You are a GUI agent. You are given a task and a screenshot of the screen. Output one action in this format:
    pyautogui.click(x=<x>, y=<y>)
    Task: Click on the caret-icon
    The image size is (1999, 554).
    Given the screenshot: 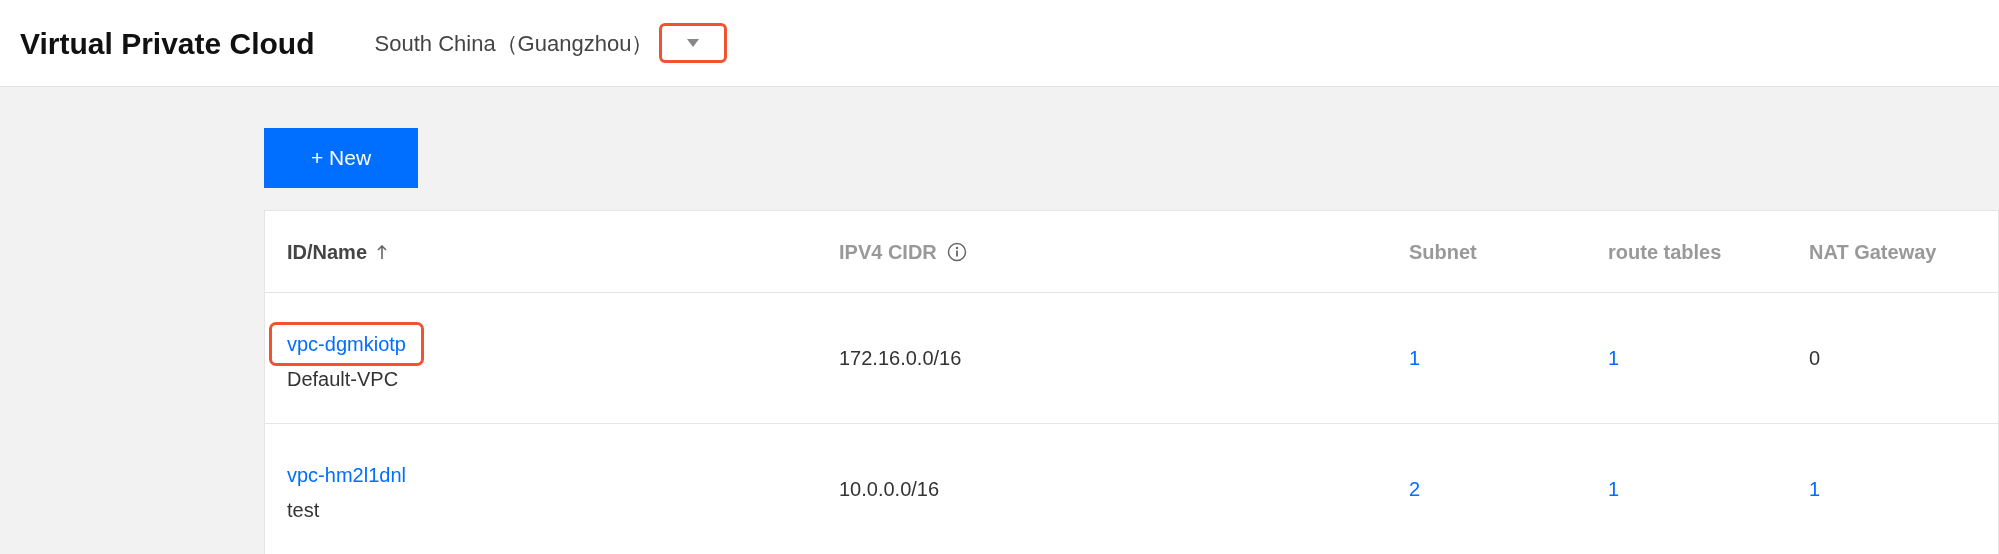 What is the action you would take?
    pyautogui.click(x=693, y=43)
    